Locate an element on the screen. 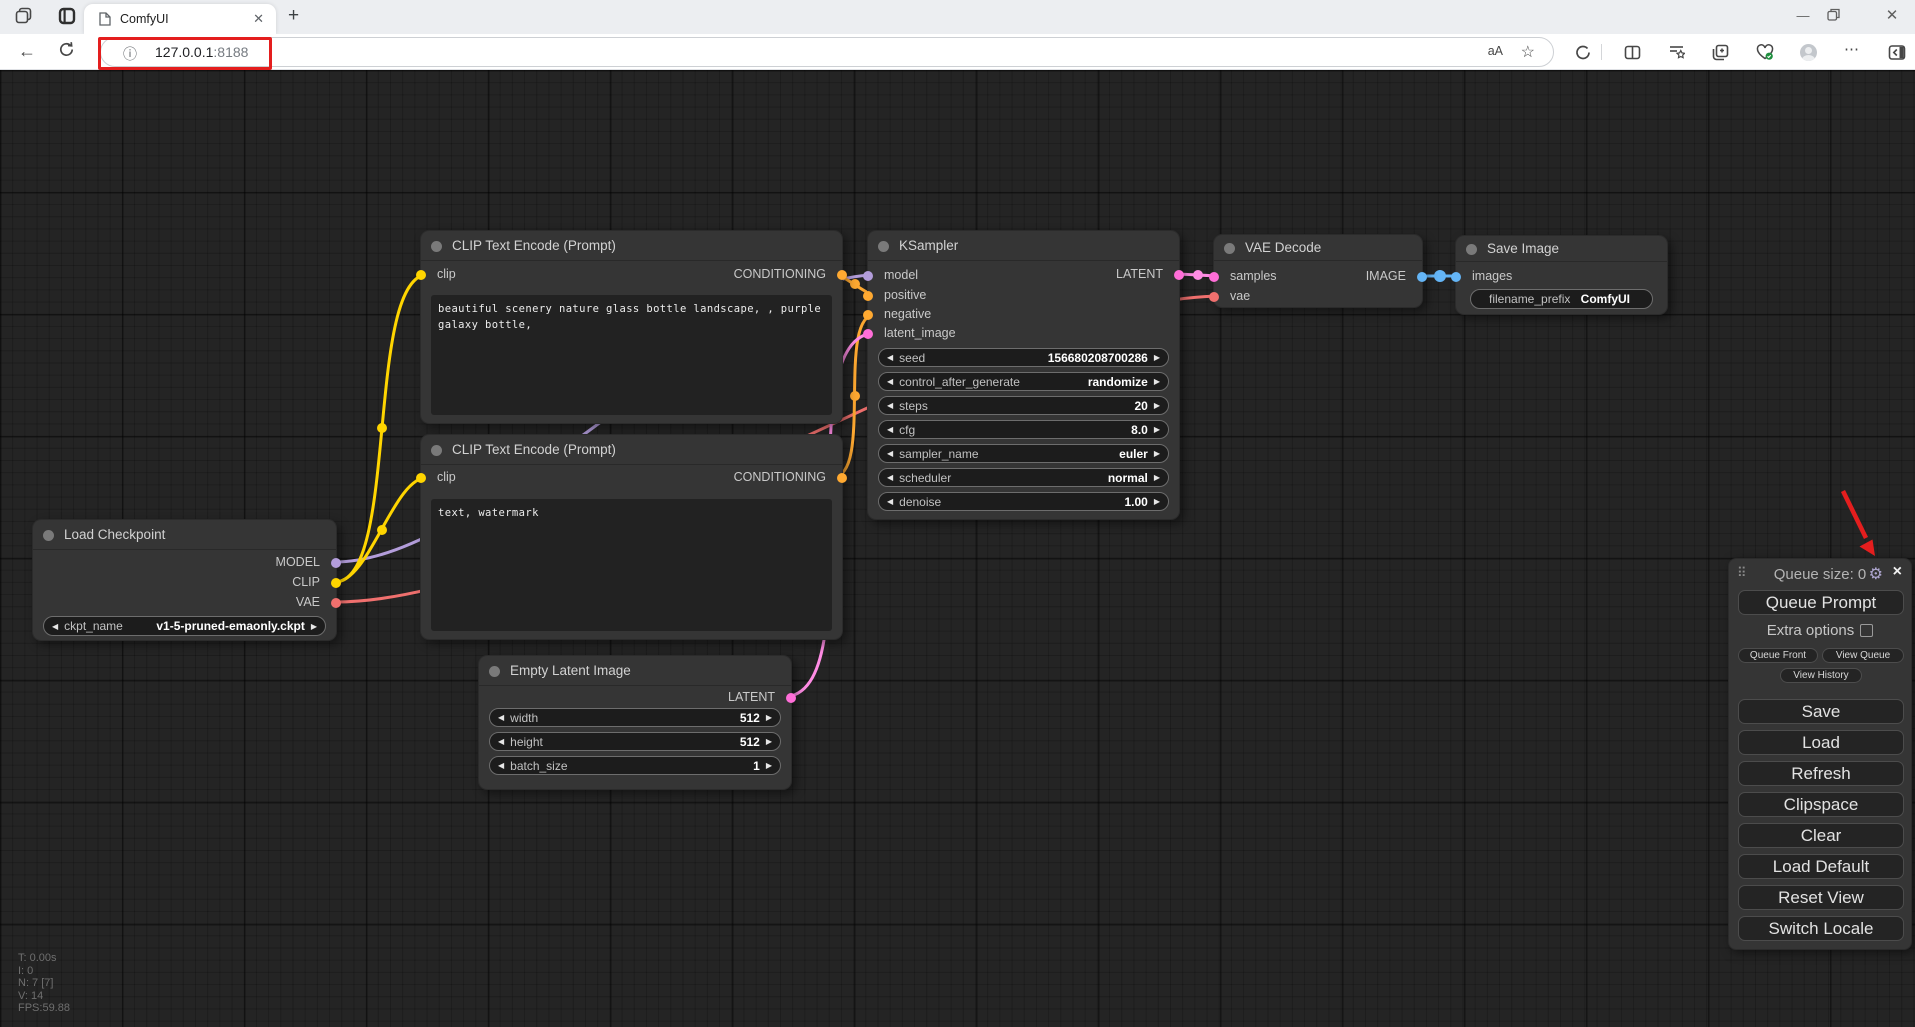  new-tab-icon: + is located at coordinates (293, 16).